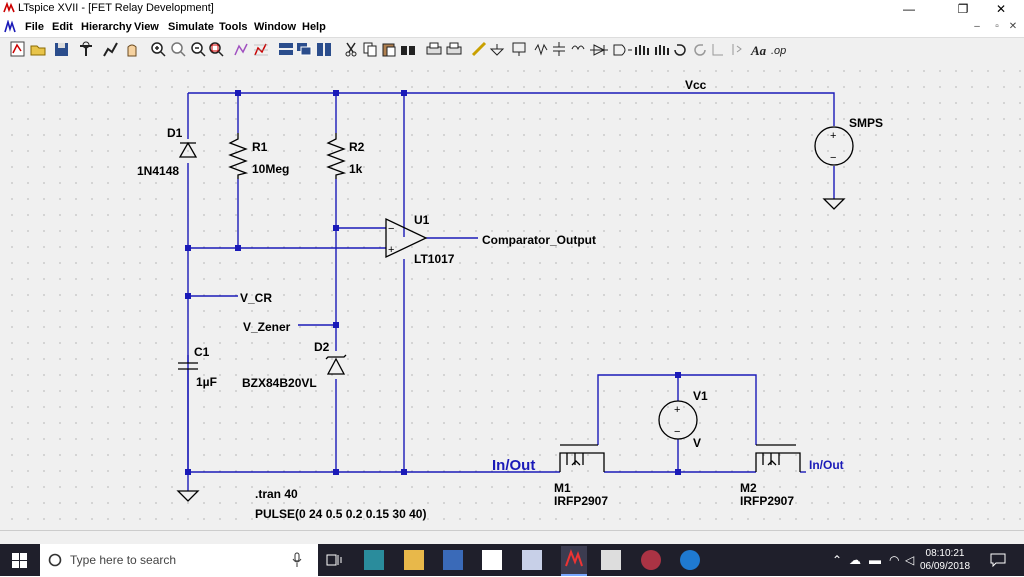 This screenshot has width=1024, height=577. I want to click on net-label-v-zener: V_Zener, so click(267, 327).